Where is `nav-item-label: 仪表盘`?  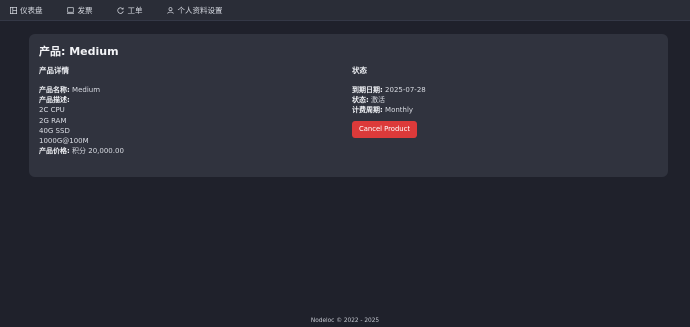
nav-item-label: 仪表盘 is located at coordinates (31, 10).